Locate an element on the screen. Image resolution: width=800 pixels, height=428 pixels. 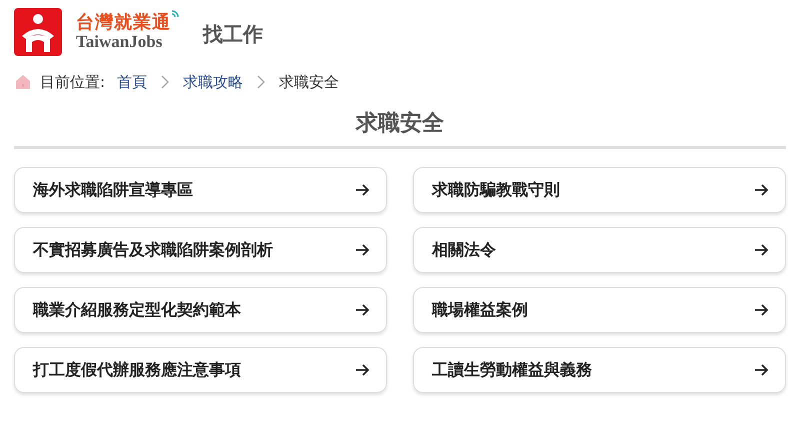
page-title: 求職安全 is located at coordinates (400, 128).